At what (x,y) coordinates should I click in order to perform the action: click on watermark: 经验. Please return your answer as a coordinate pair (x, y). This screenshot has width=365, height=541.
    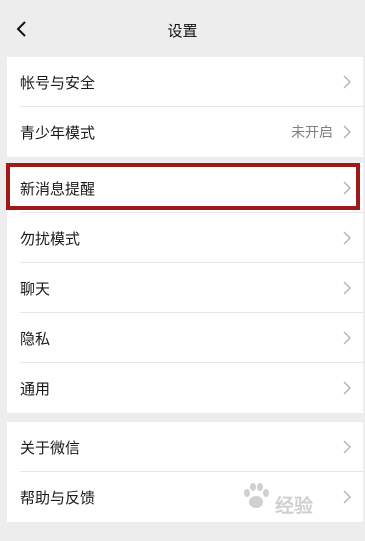
    Looking at the image, I should click on (283, 501).